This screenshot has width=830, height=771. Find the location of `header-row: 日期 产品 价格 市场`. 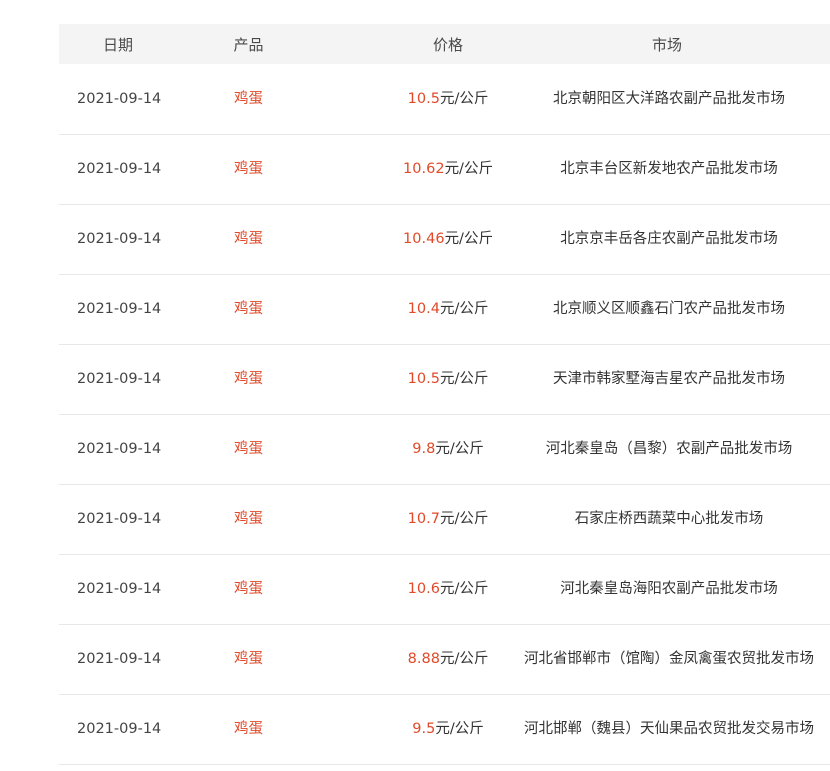

header-row: 日期 产品 价格 市场 is located at coordinates (444, 44).